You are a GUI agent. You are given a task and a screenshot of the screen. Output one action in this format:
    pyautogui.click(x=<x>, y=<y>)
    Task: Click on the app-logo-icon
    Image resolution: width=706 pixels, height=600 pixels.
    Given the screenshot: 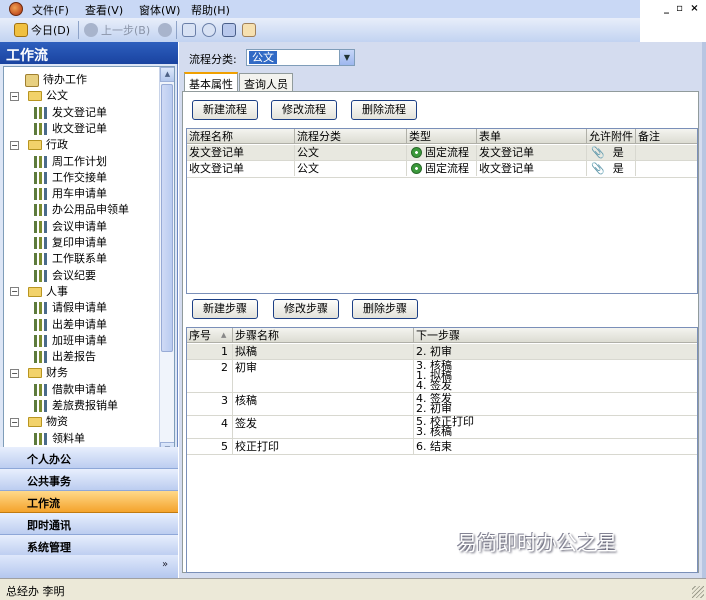 What is the action you would take?
    pyautogui.click(x=16, y=9)
    